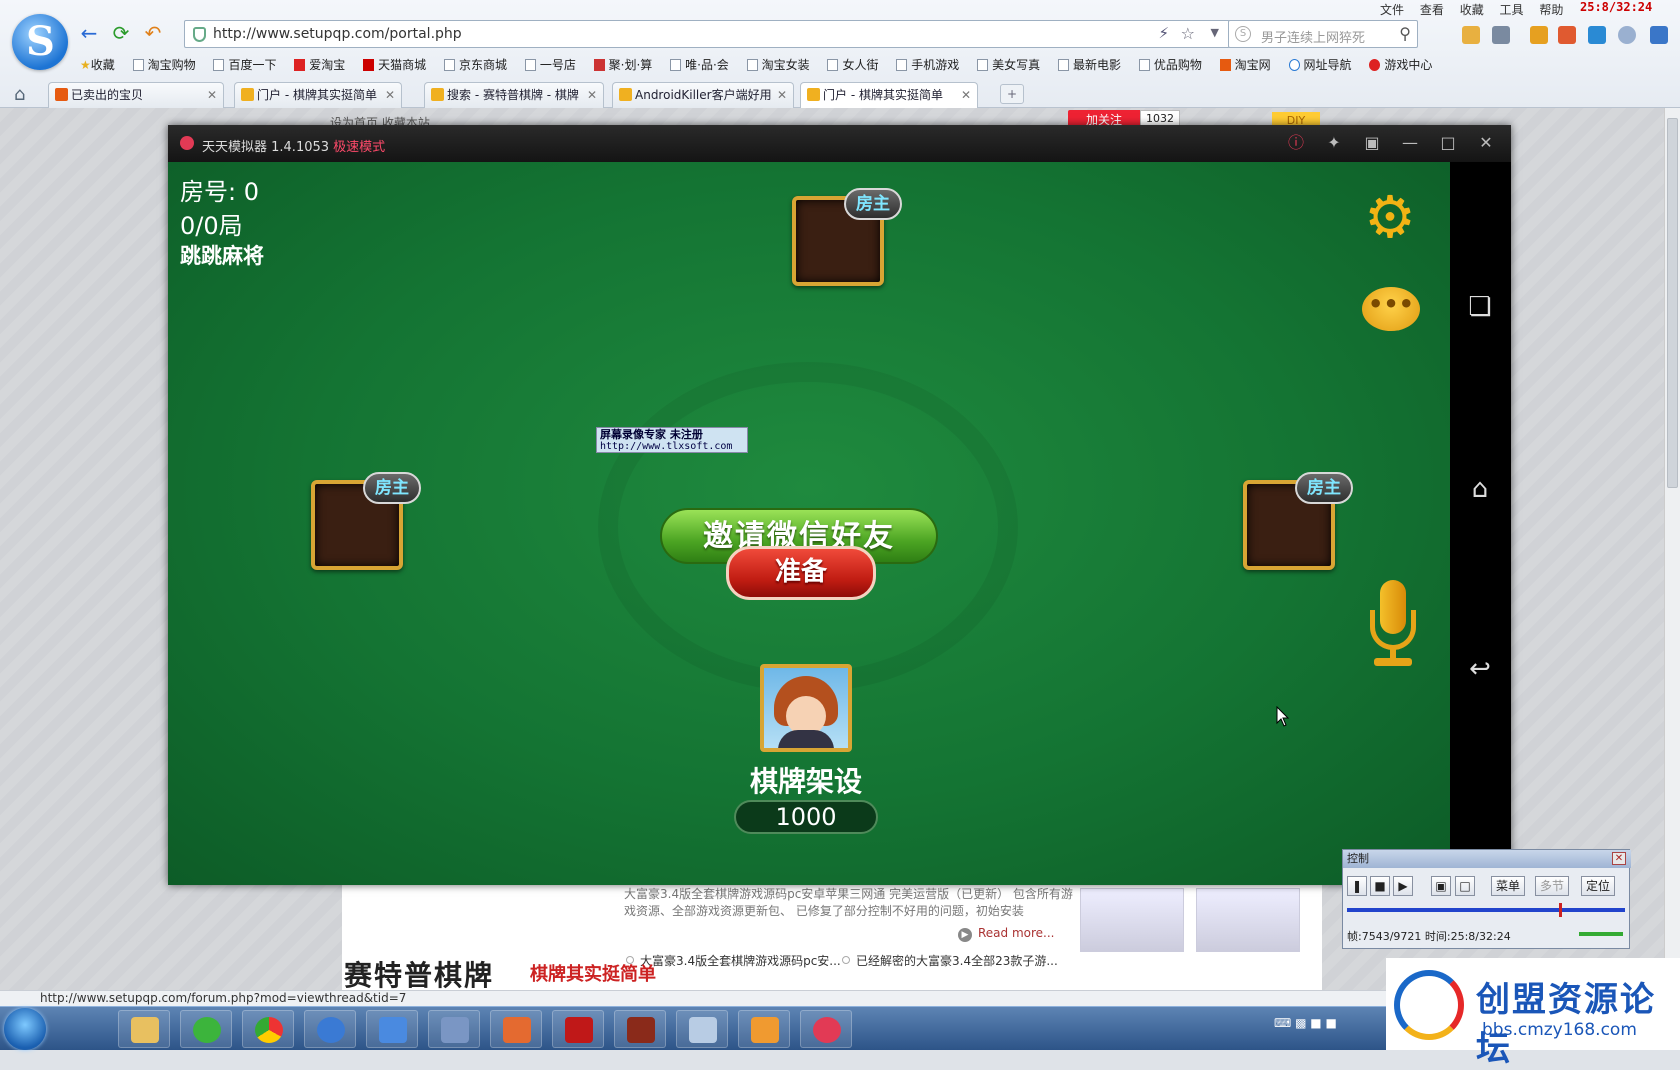 The width and height of the screenshot is (1680, 1070). Describe the element at coordinates (318, 95) in the screenshot. I see `tab-portal-1: 门户 - 棋牌其实挺简单 ✕` at that location.